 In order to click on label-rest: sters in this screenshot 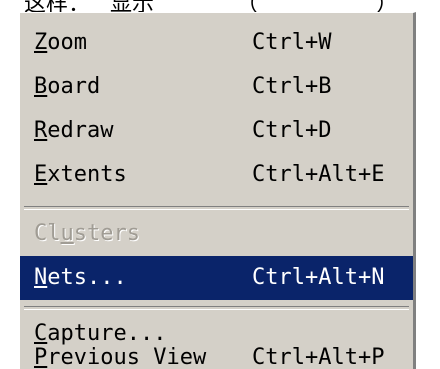, I will do `click(106, 233)`.